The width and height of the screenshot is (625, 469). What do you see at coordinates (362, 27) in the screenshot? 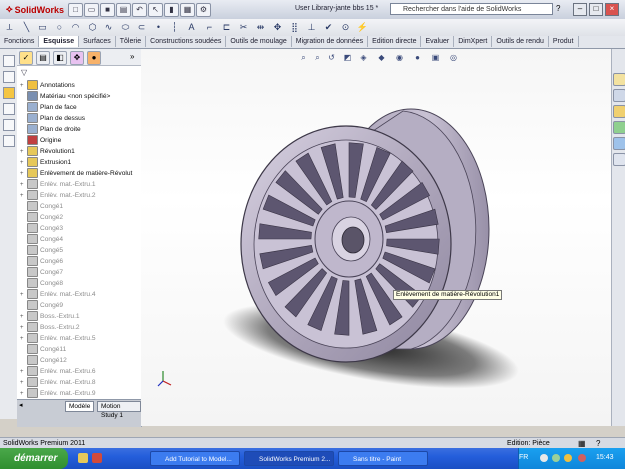
I see `rapid-sketch-icon: ⚡` at bounding box center [362, 27].